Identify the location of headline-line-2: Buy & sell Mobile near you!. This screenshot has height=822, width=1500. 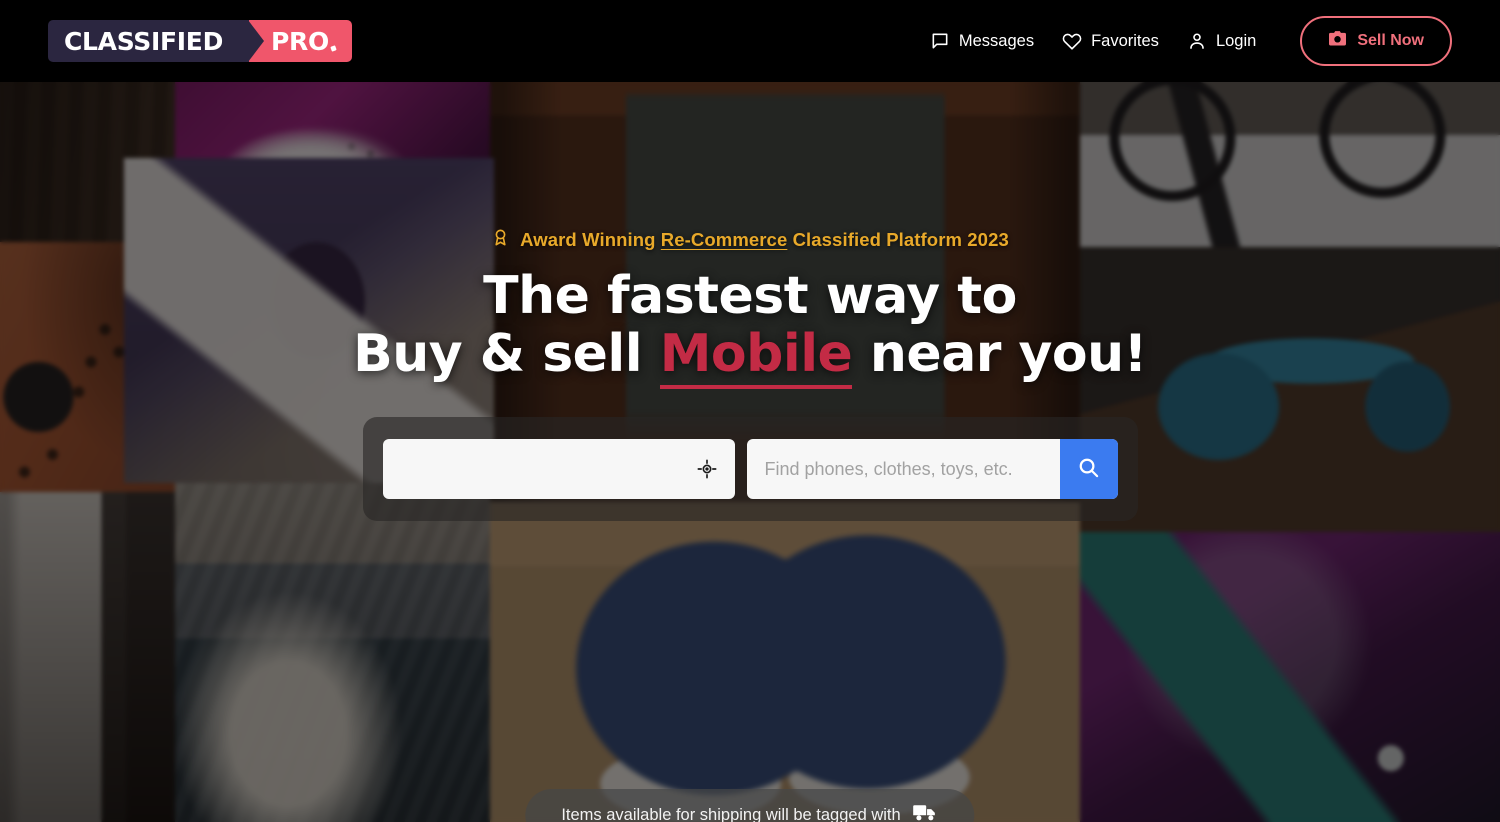
(750, 356).